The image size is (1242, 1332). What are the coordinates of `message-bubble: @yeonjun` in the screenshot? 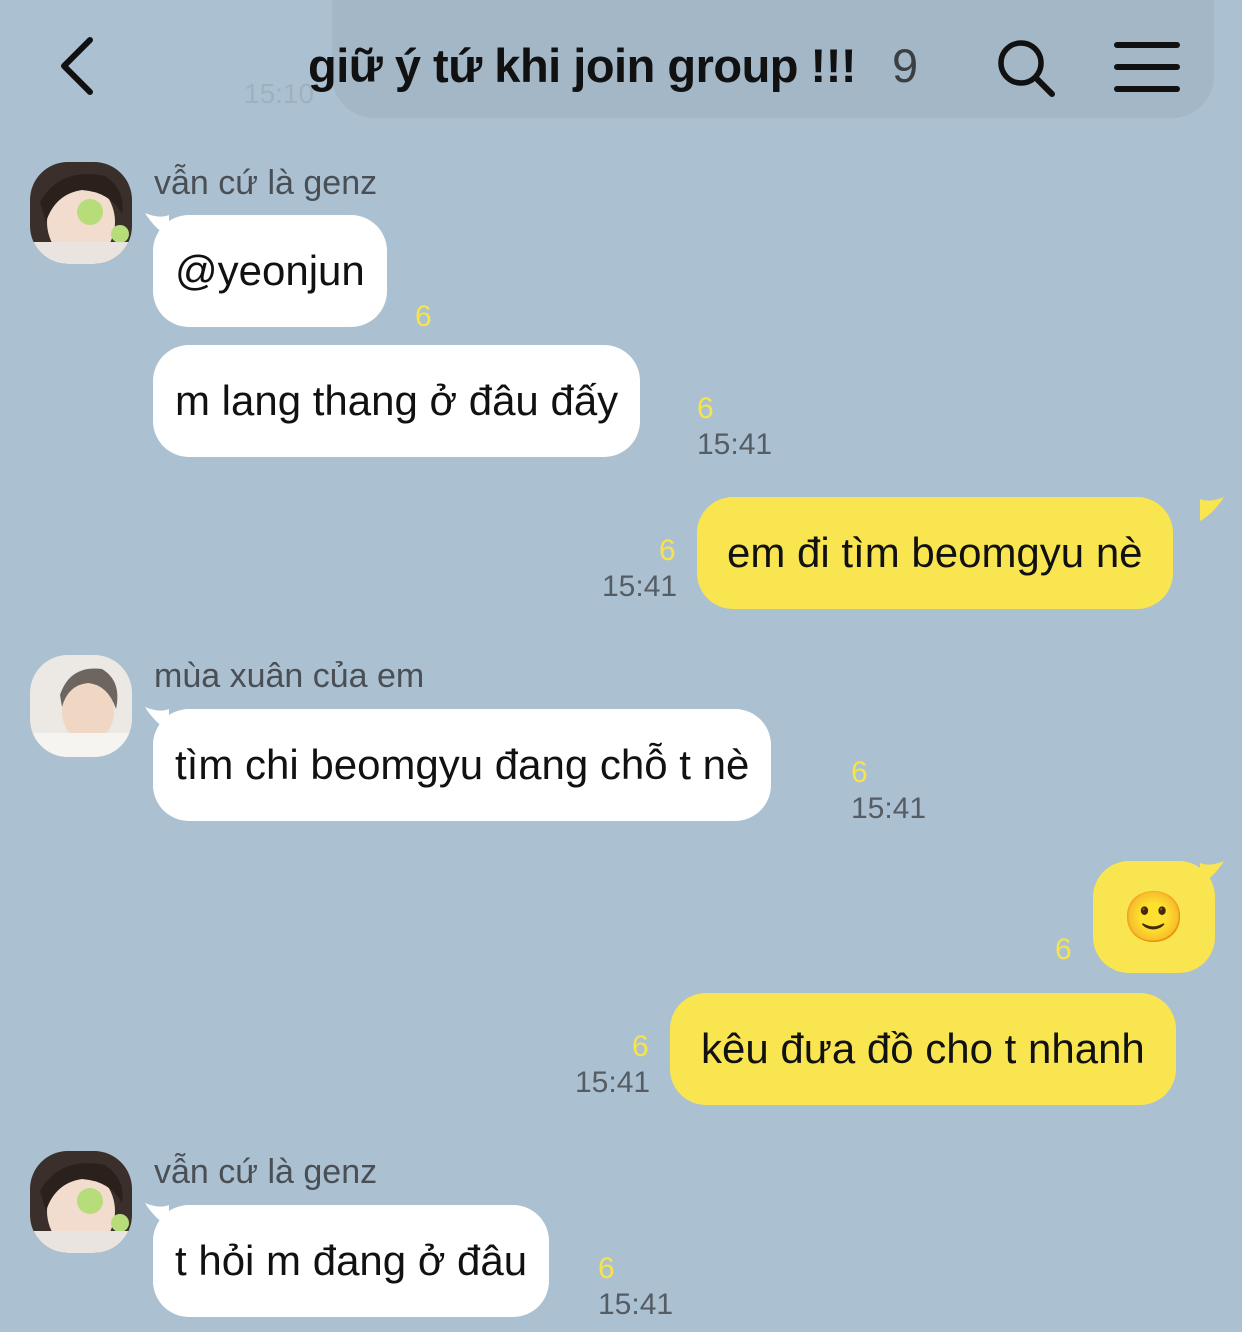 It's located at (270, 271).